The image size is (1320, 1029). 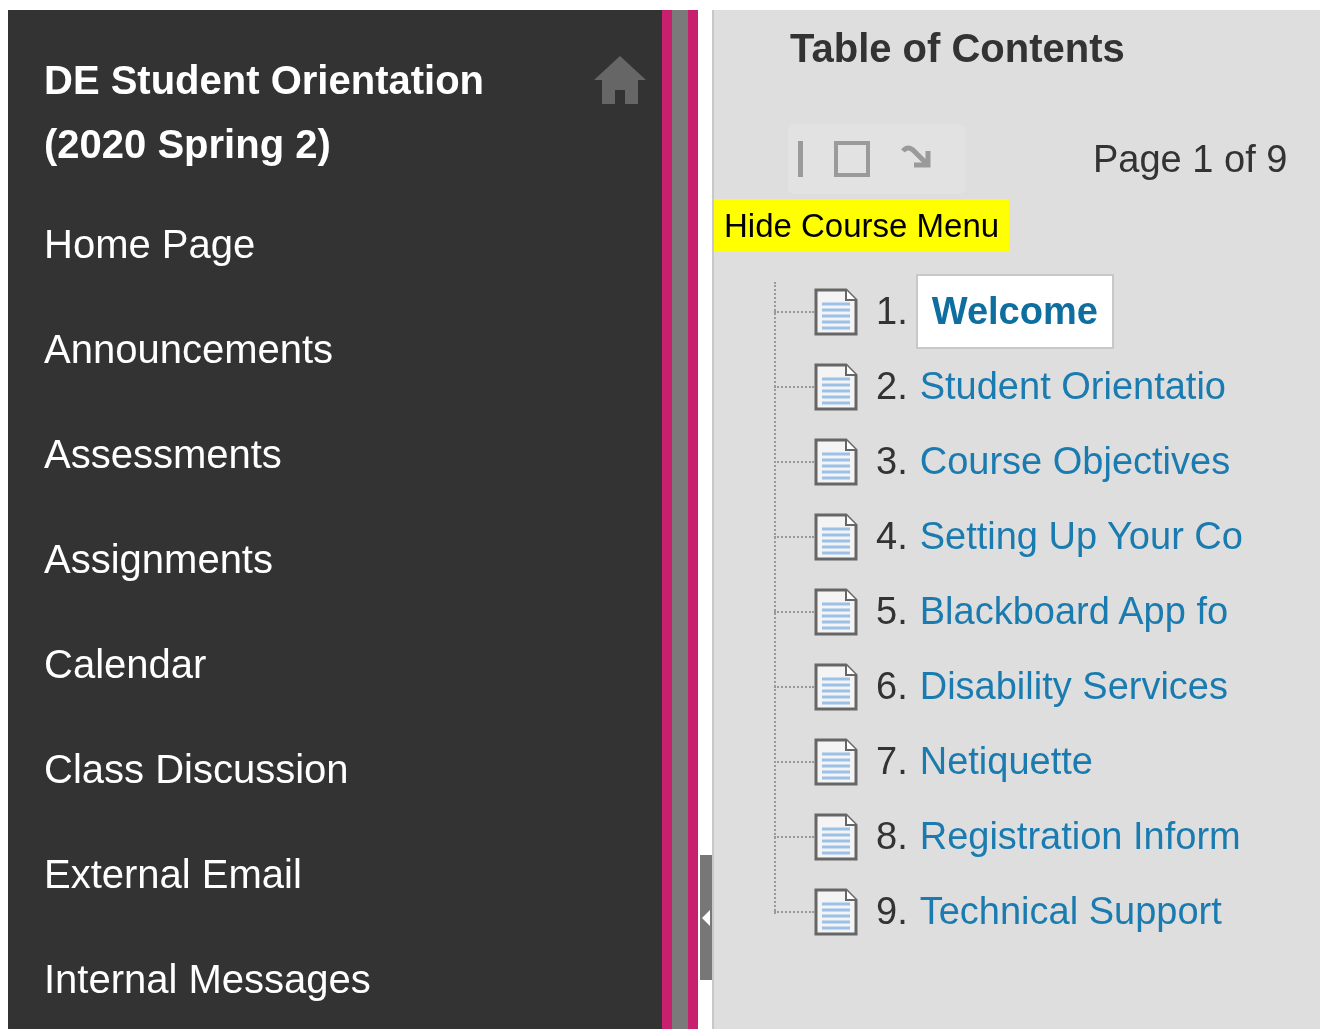 I want to click on menu-item: Internal Messages, so click(x=207, y=978).